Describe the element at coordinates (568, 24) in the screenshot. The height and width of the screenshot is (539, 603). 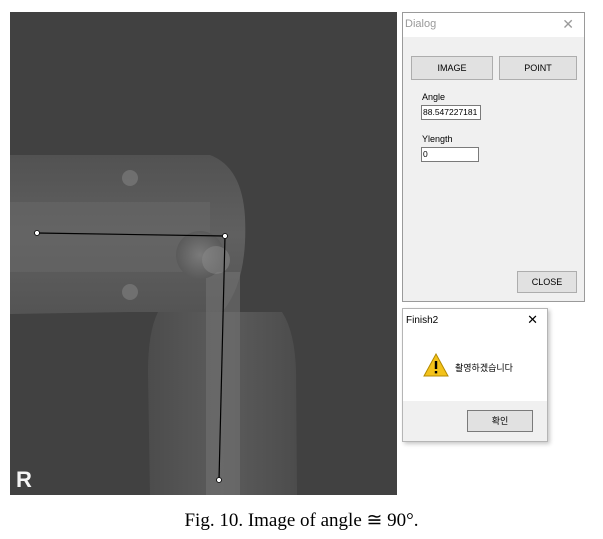
I see `dialog-close-icon: ✕` at that location.